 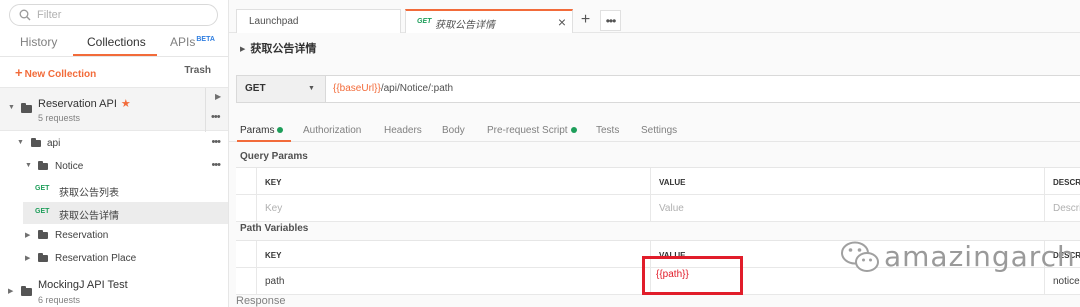 I want to click on table-row: Key Value Description, so click(x=658, y=208).